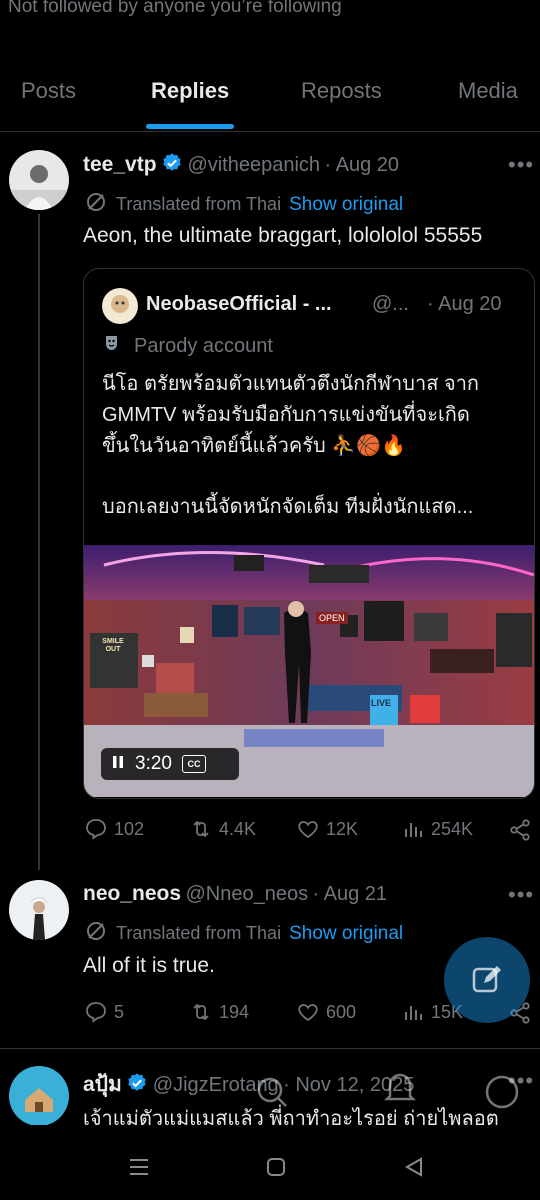 This screenshot has height=1200, width=540. What do you see at coordinates (190, 91) in the screenshot?
I see `tab-replies: Replies` at bounding box center [190, 91].